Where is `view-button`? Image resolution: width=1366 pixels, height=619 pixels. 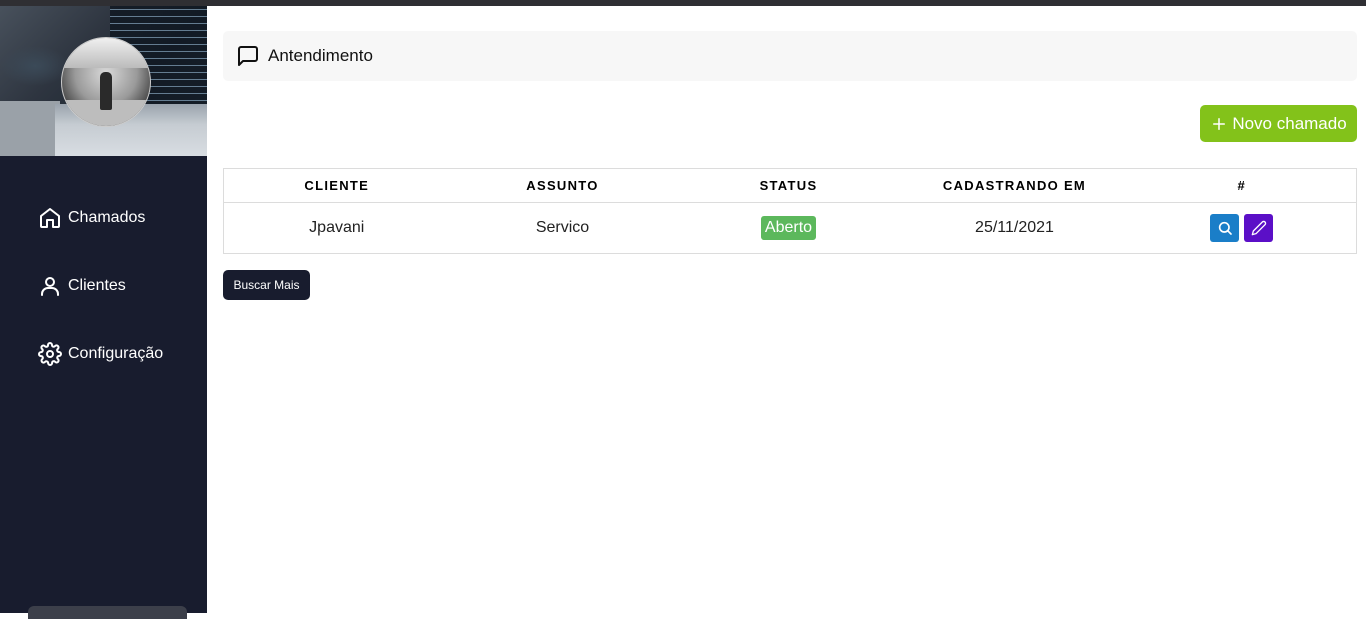
view-button is located at coordinates (1225, 228).